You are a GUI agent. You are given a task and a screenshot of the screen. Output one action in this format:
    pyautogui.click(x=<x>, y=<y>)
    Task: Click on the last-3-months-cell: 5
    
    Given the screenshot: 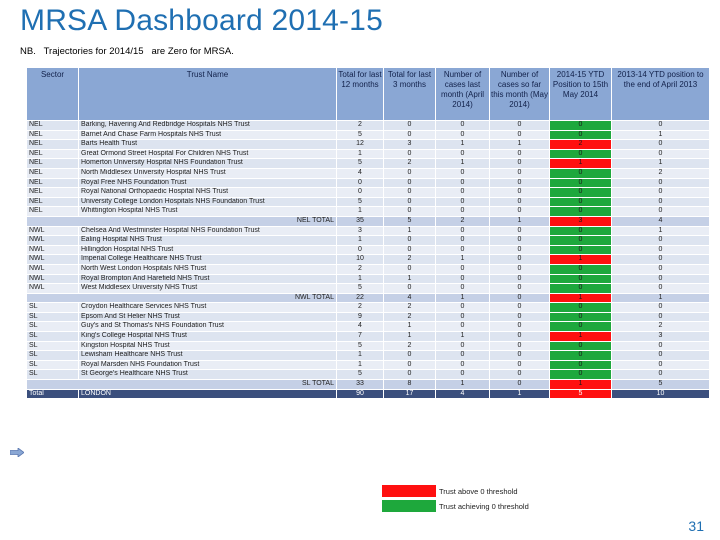 What is the action you would take?
    pyautogui.click(x=409, y=221)
    